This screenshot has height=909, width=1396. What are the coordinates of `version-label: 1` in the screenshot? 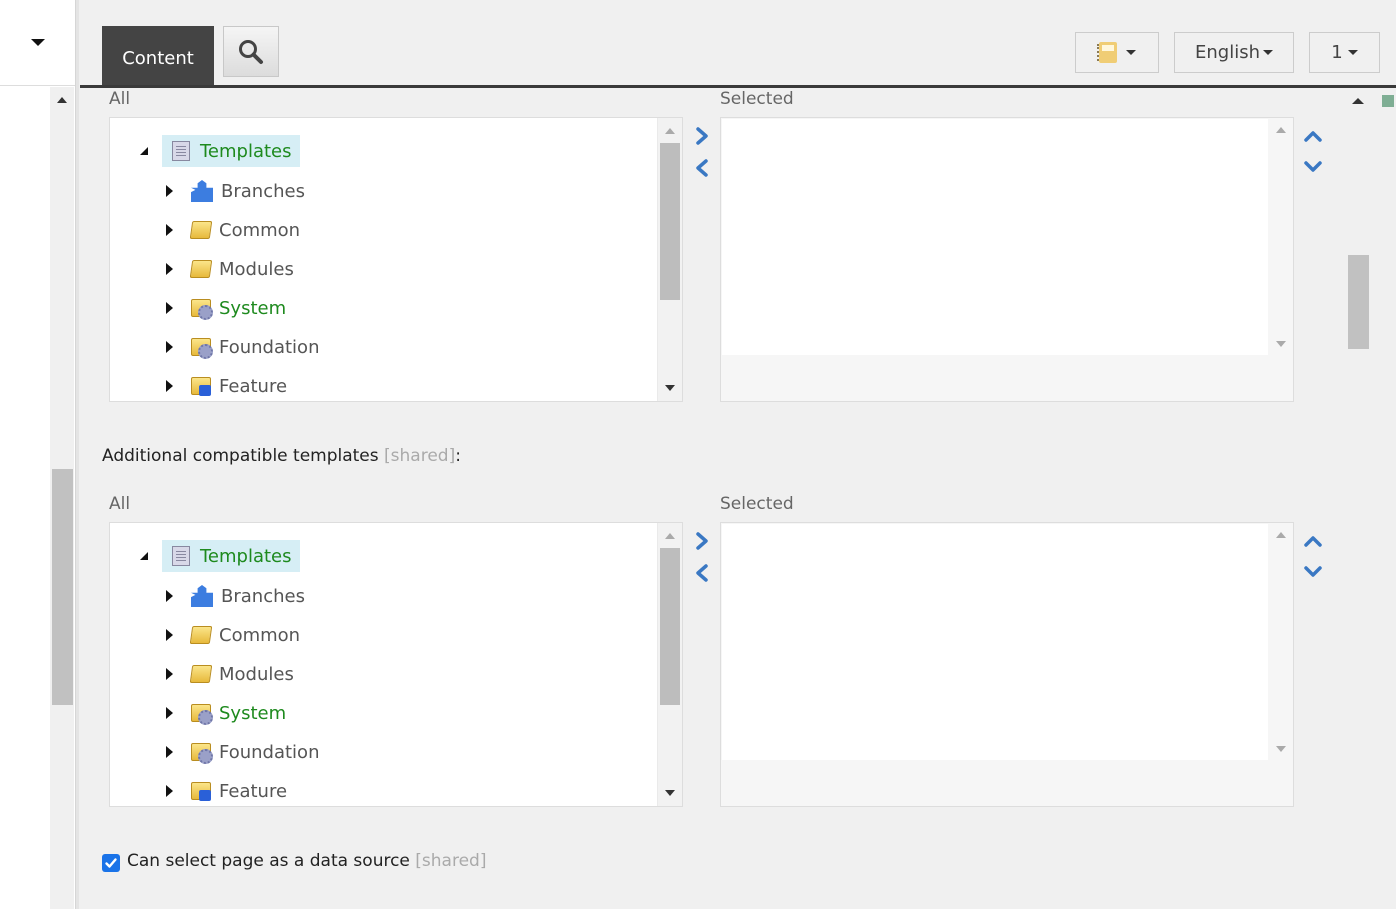 It's located at (1337, 52).